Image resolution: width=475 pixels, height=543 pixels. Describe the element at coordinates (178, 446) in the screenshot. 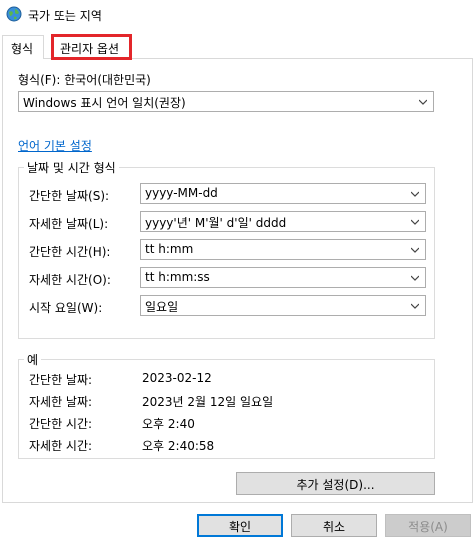

I see `example-long-time-value: 오후 2:40:58` at that location.